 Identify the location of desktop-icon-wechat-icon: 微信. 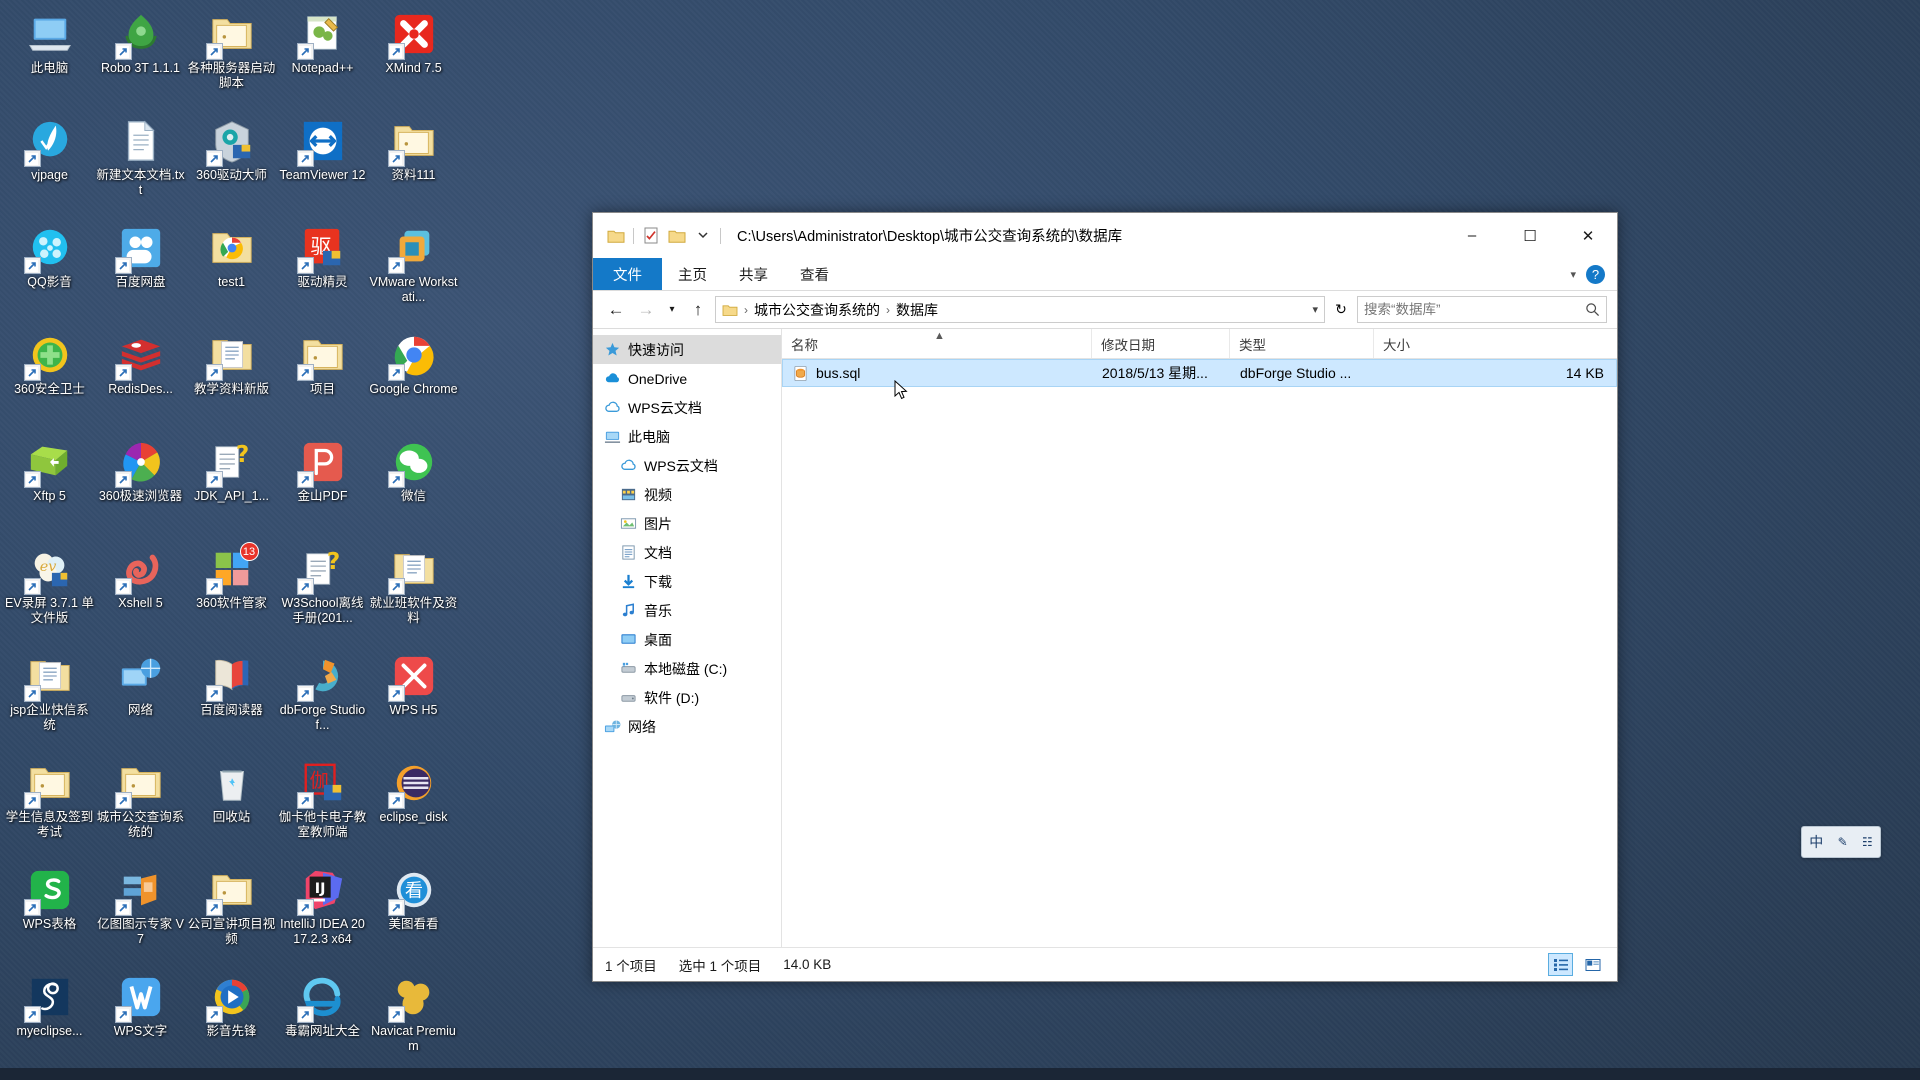
(413, 487).